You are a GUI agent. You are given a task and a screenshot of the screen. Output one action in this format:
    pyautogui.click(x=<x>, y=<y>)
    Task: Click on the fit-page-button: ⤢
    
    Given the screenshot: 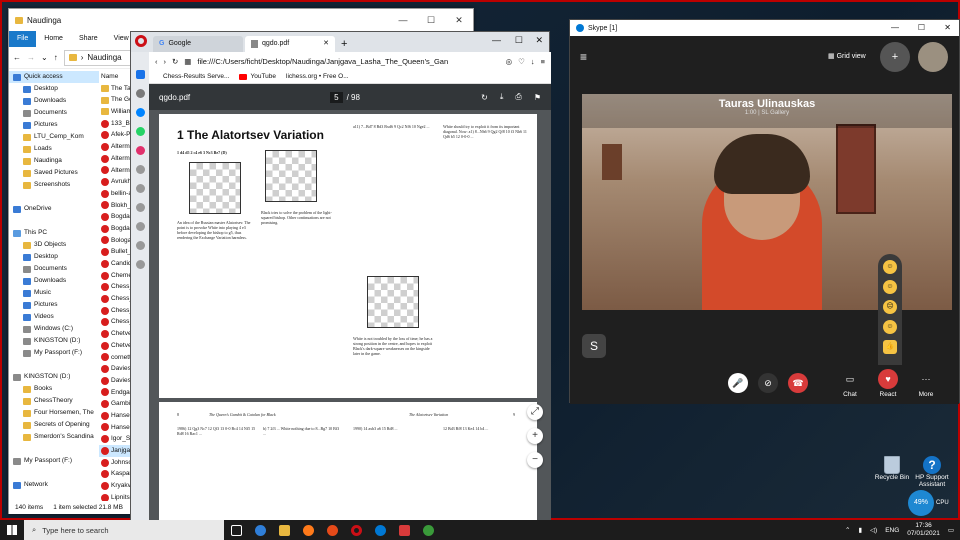 What is the action you would take?
    pyautogui.click(x=535, y=412)
    